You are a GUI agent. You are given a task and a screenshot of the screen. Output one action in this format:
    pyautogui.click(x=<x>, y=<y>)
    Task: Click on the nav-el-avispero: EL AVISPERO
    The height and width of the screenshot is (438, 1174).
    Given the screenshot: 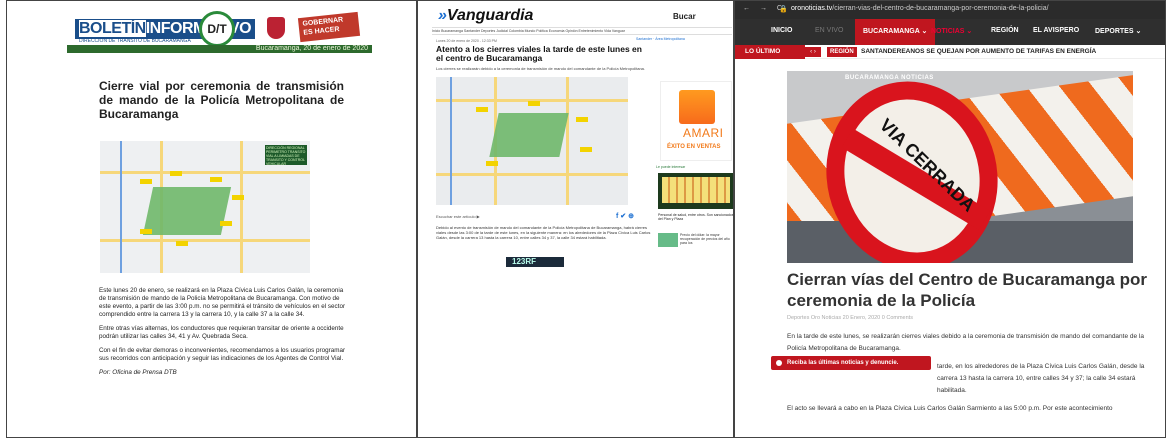 What is the action you would take?
    pyautogui.click(x=1056, y=30)
    